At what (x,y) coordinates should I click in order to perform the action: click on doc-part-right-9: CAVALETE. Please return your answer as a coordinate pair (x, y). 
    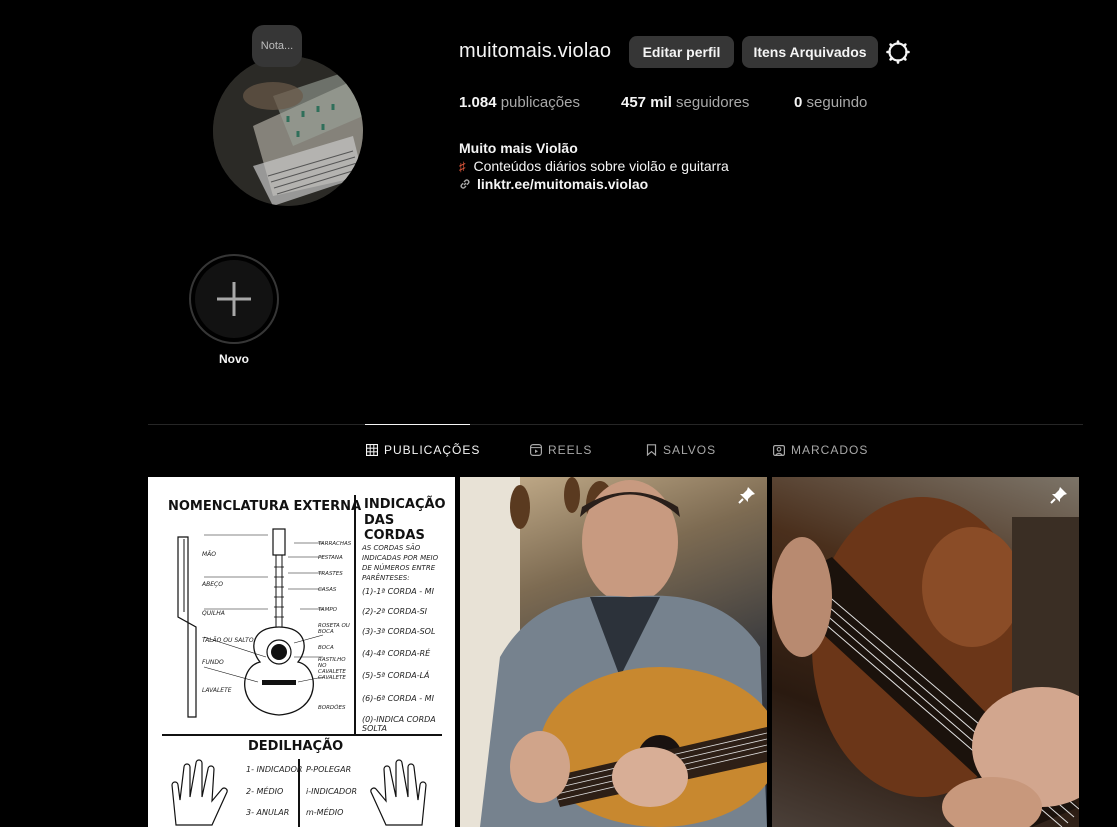
    Looking at the image, I should click on (332, 678).